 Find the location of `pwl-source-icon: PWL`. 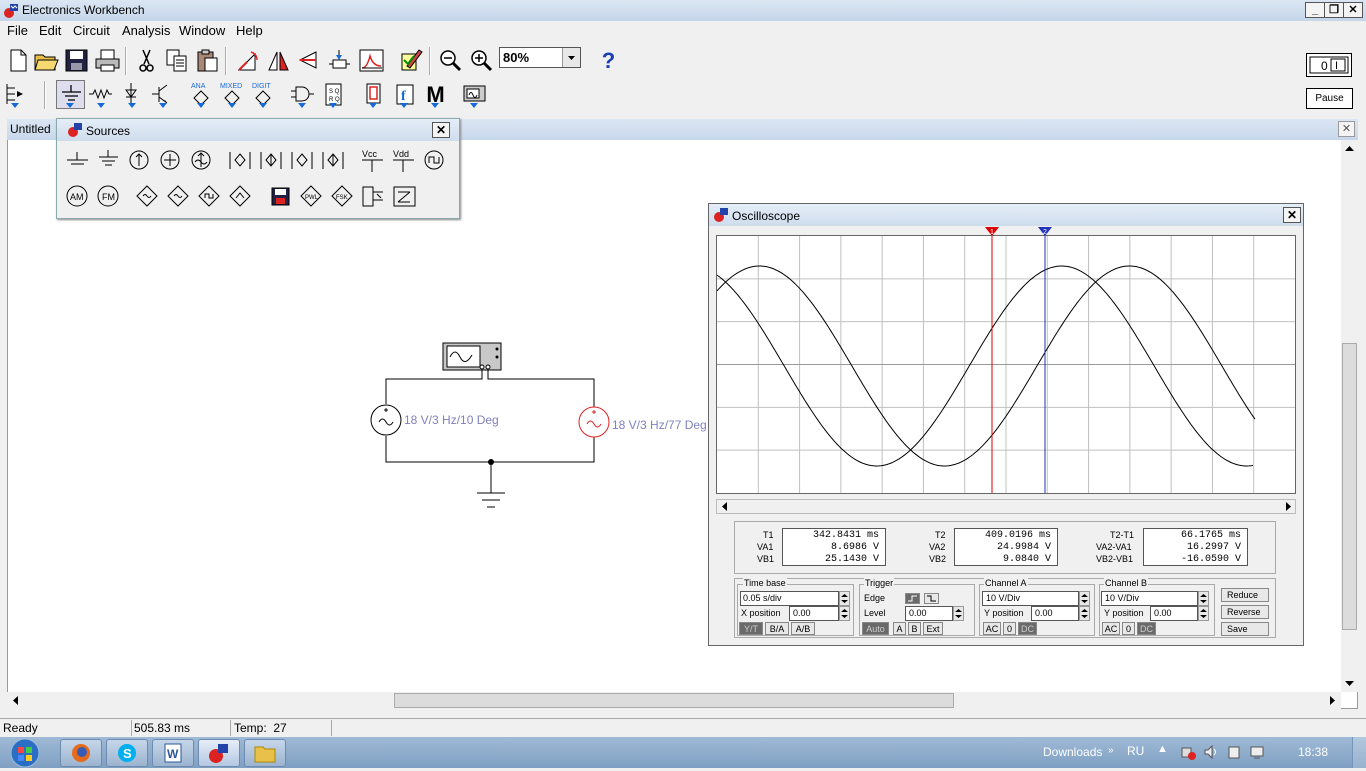

pwl-source-icon: PWL is located at coordinates (311, 196).